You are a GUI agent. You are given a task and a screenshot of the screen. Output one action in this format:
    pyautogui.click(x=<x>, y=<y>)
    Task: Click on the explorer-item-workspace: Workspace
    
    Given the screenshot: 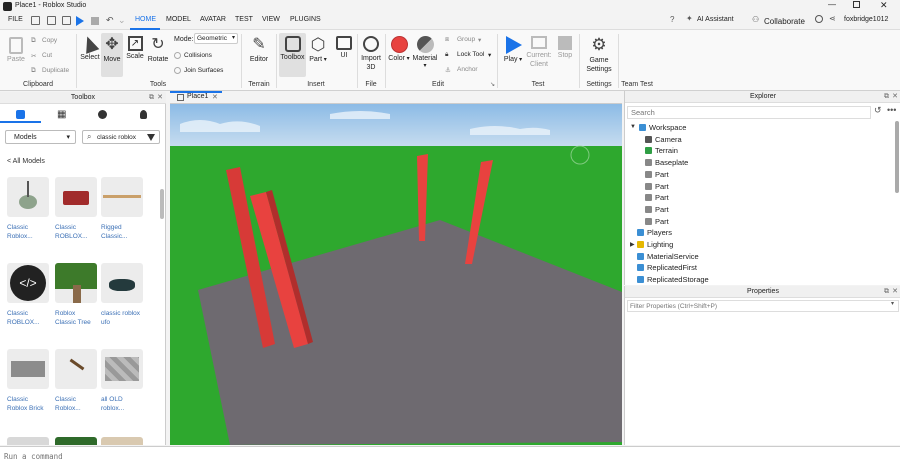 What is the action you would take?
    pyautogui.click(x=662, y=127)
    